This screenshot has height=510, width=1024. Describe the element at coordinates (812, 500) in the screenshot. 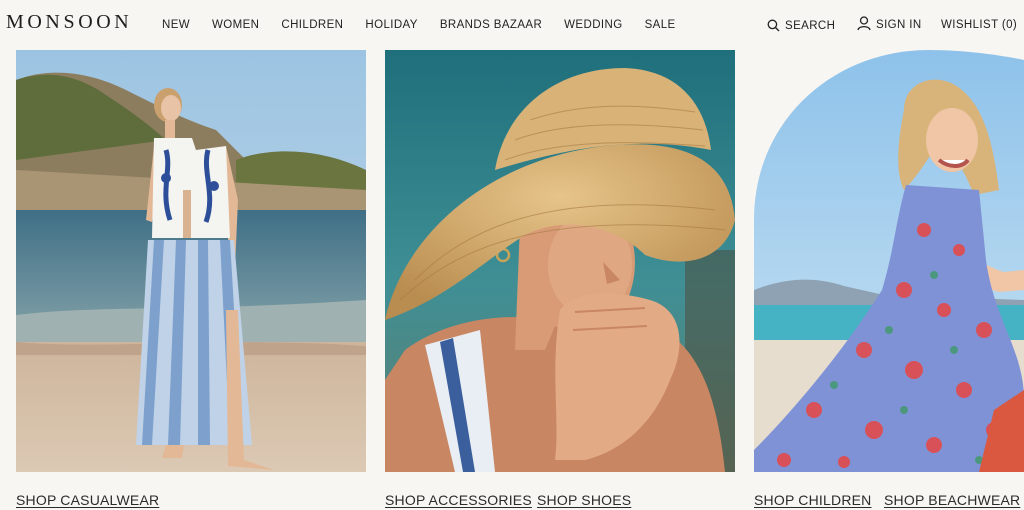

I see `shop-children-link: SHOP CHILDREN` at that location.